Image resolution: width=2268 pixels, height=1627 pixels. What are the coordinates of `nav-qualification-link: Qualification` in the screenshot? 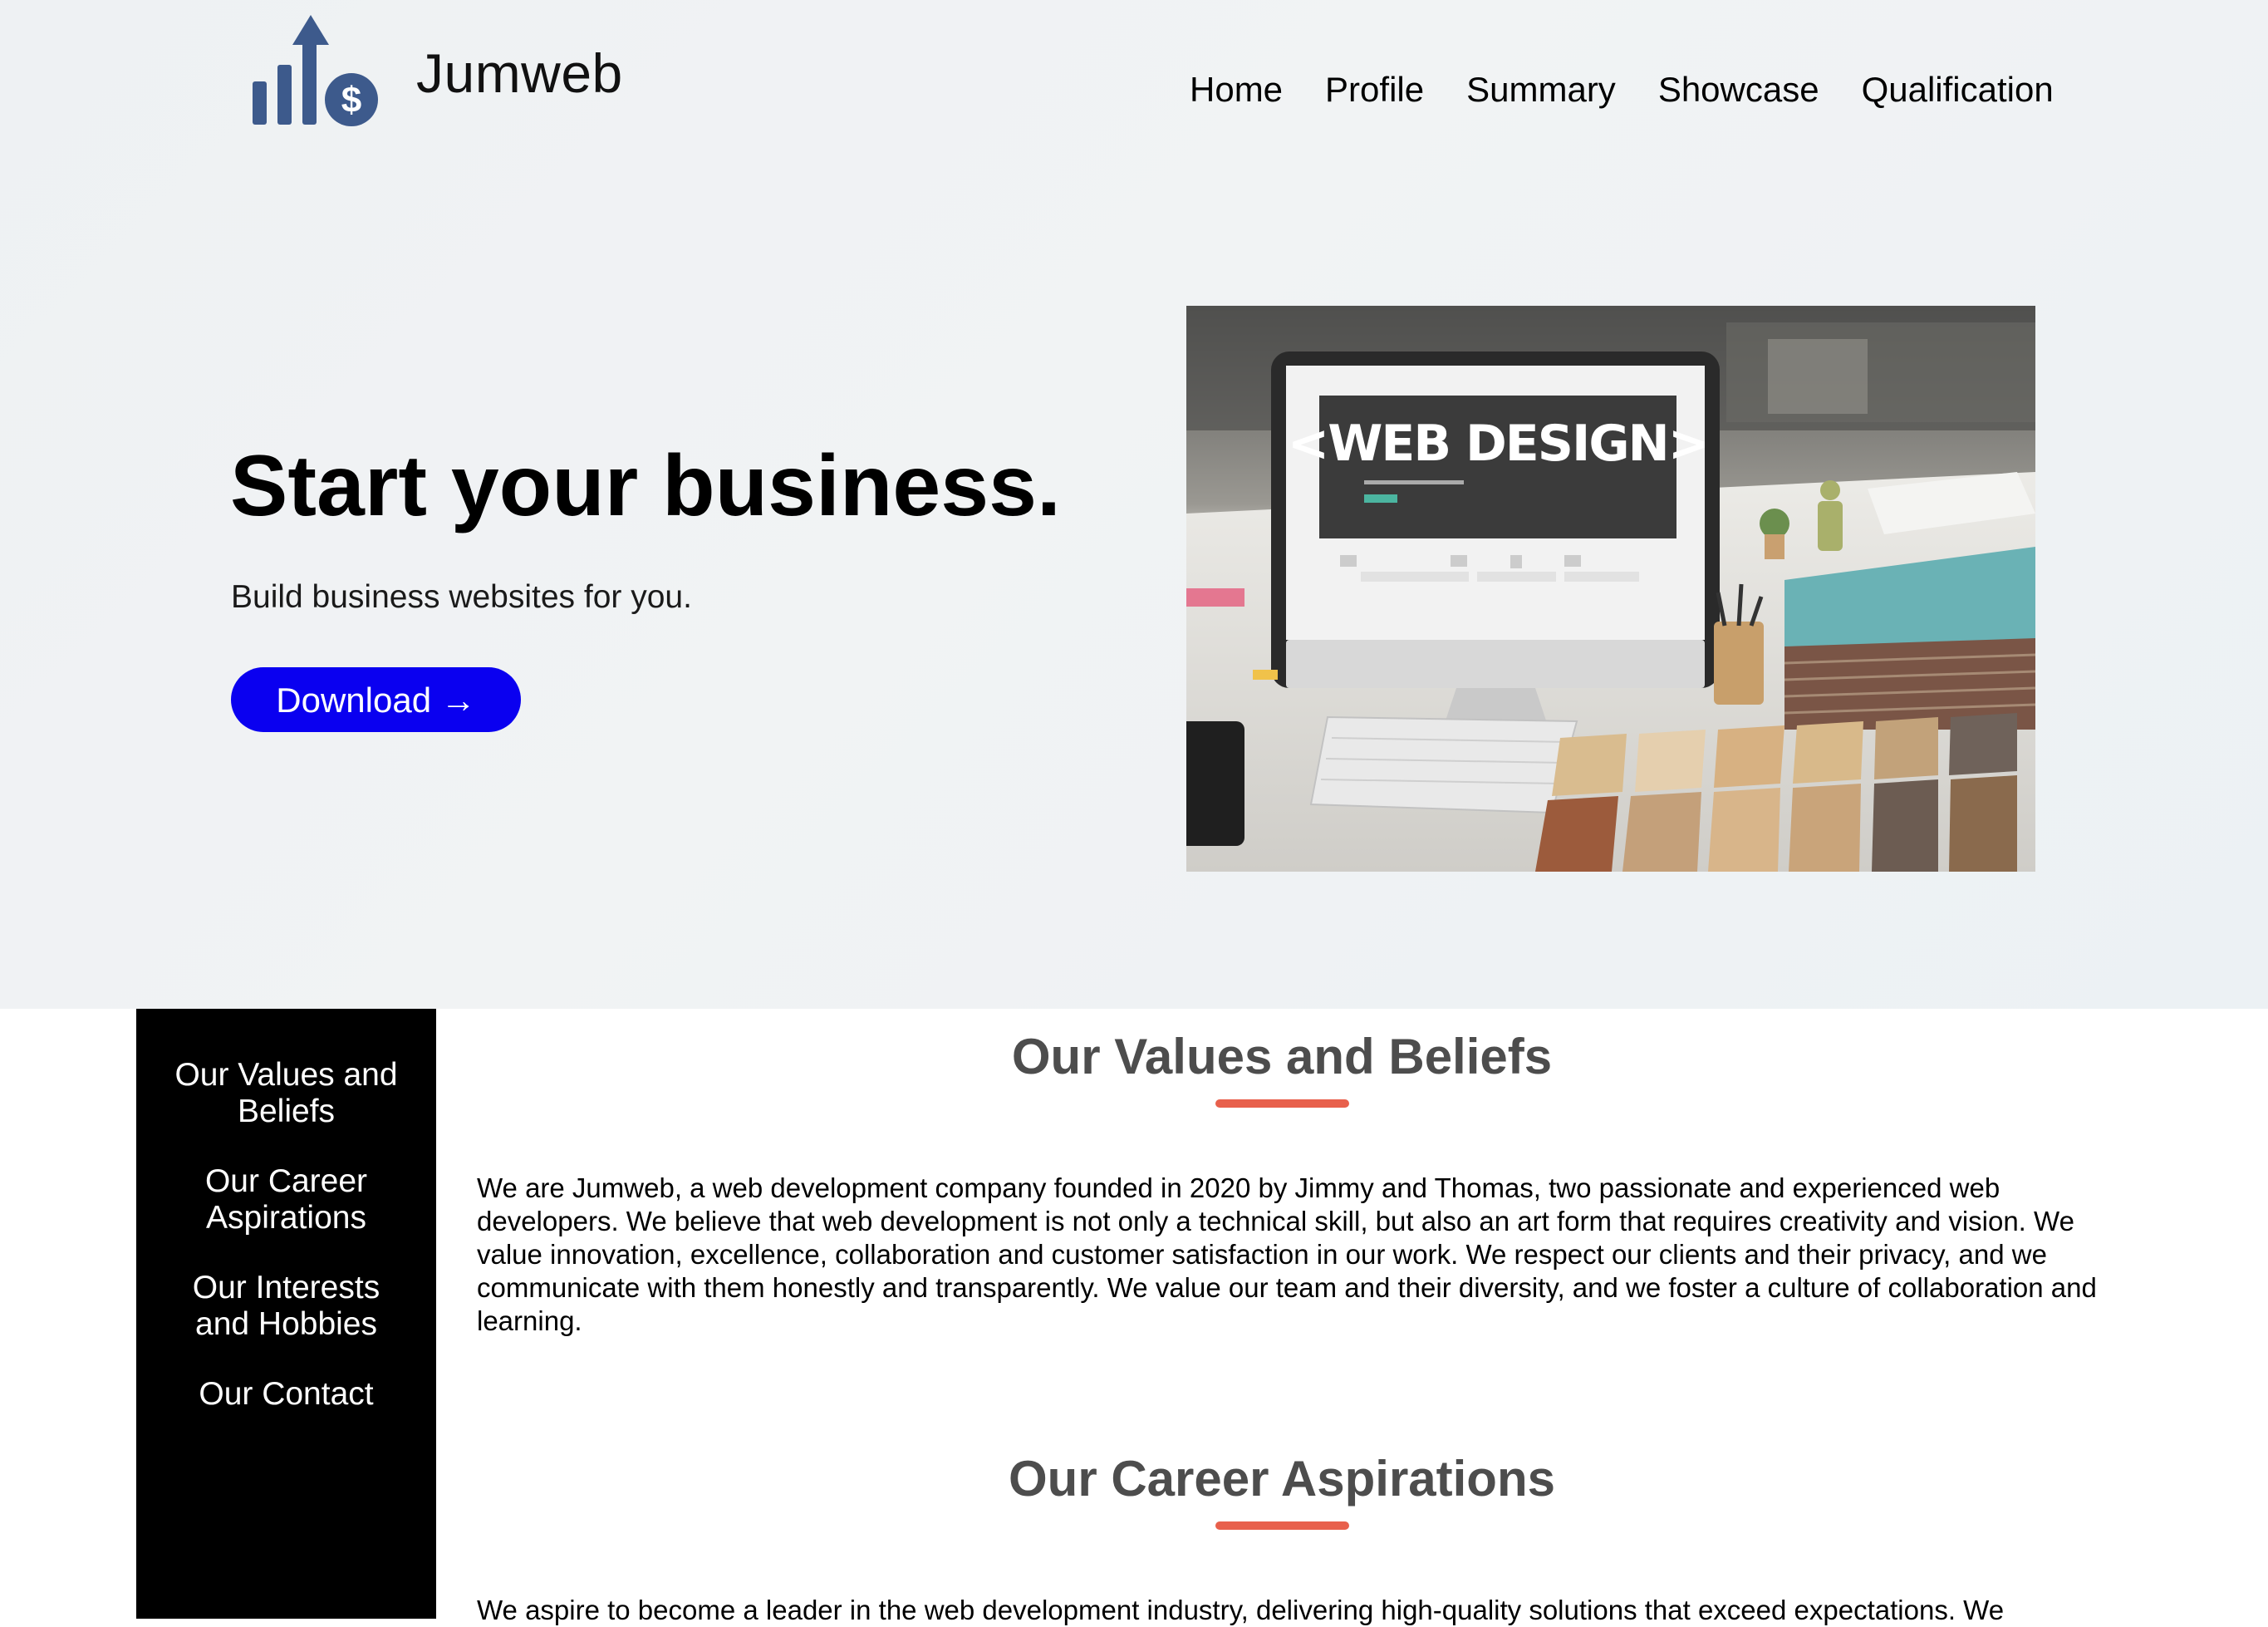 It's located at (1958, 89).